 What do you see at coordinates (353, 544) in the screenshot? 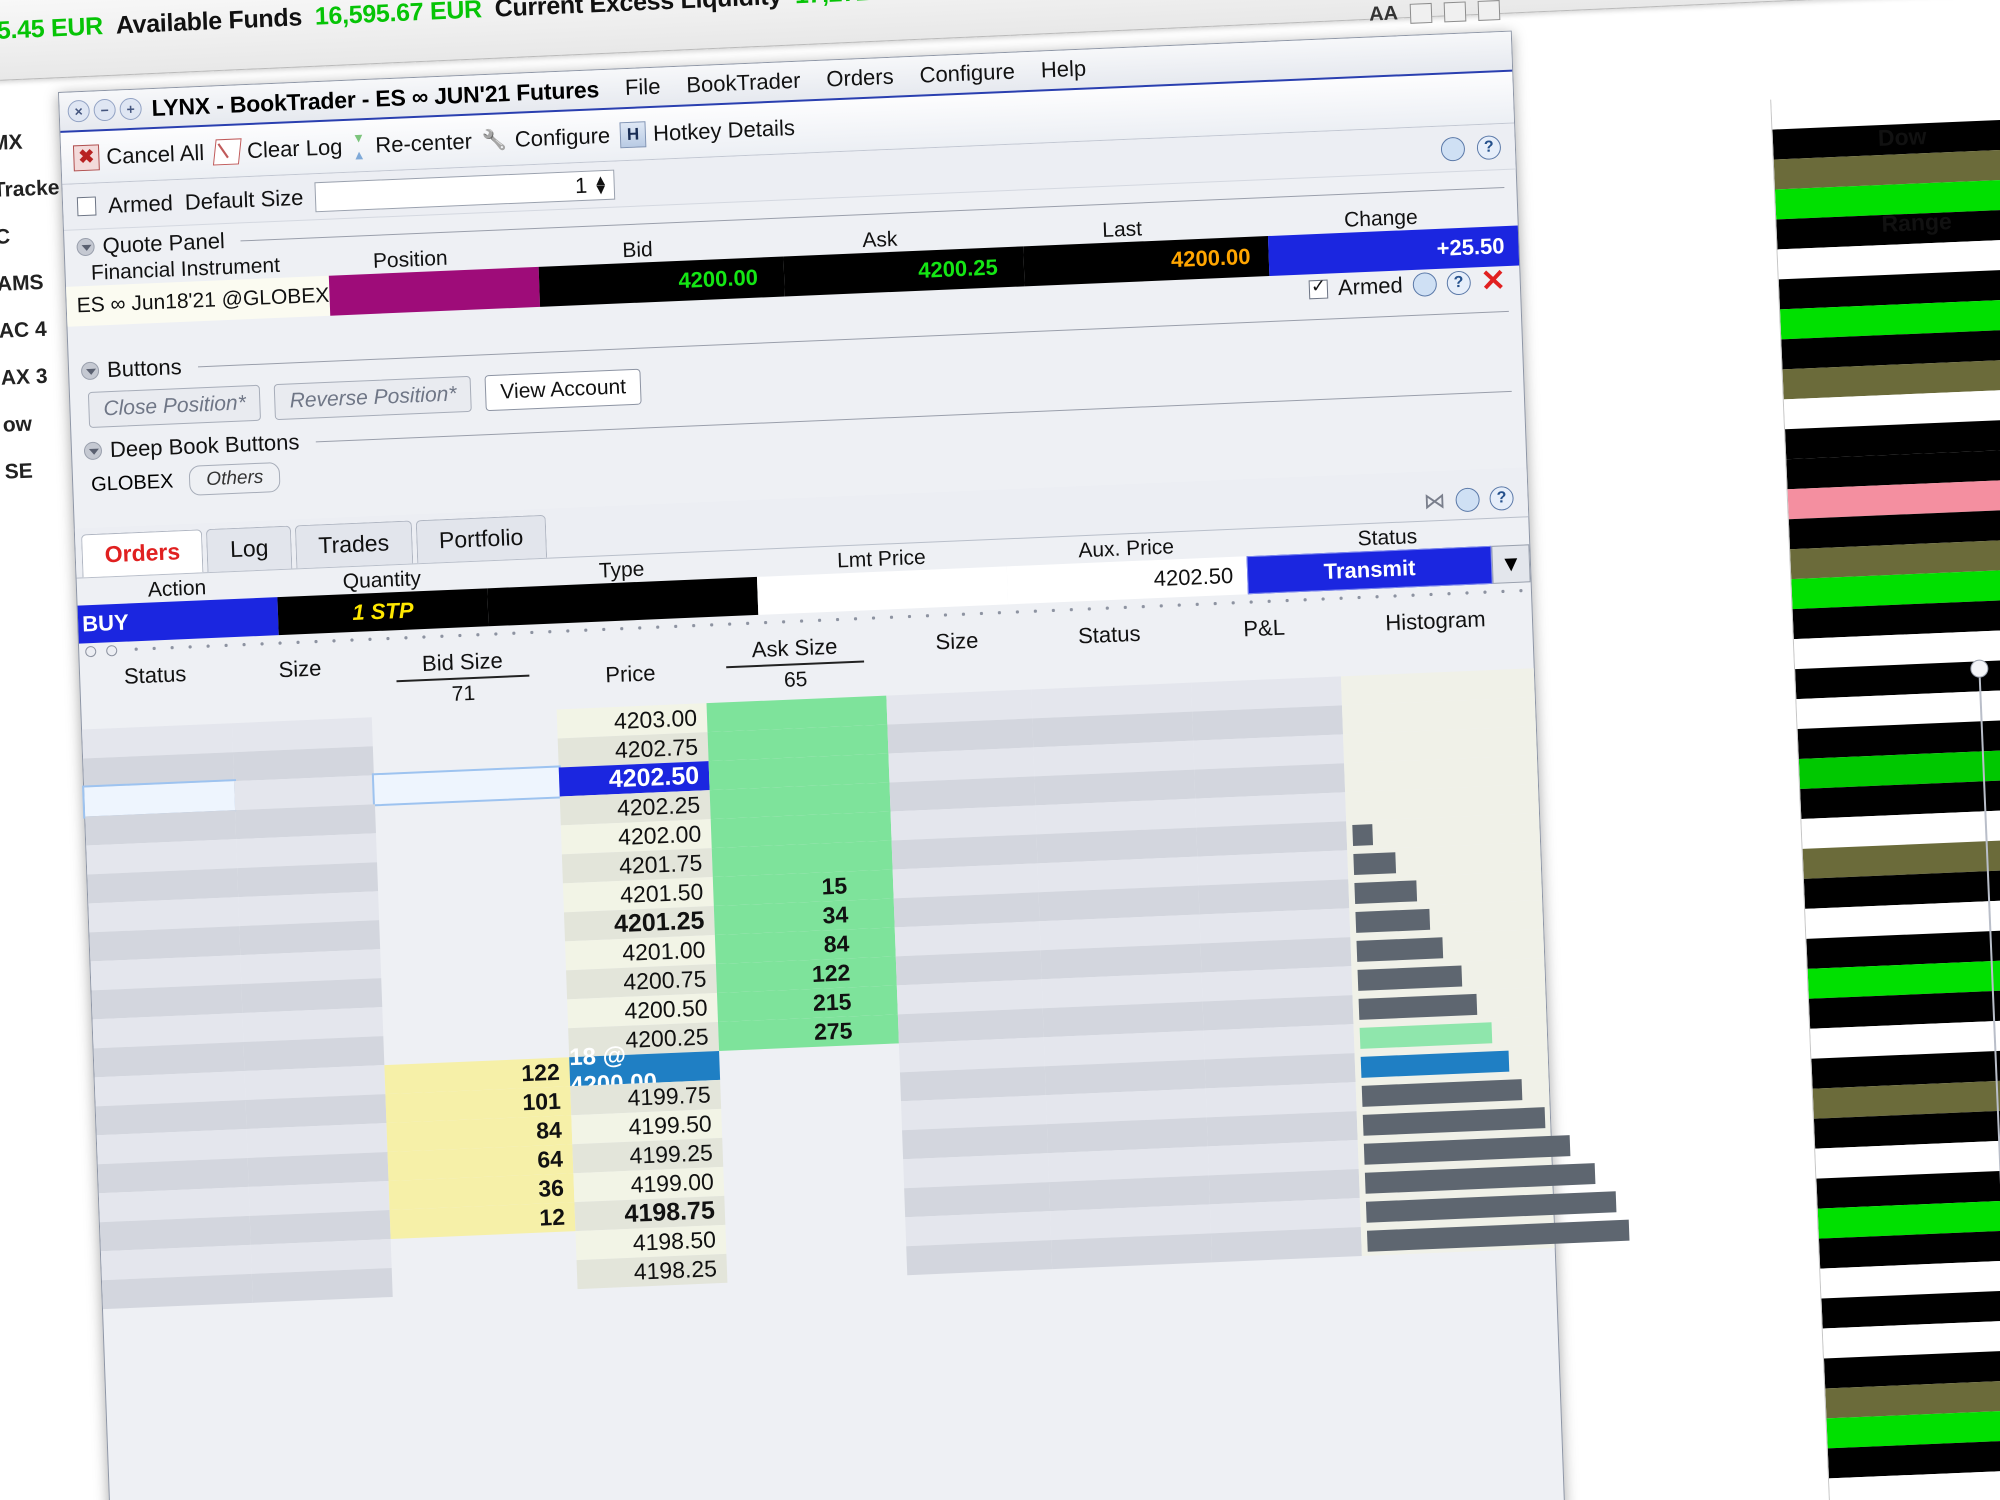
I see `tab-trades: Trades` at bounding box center [353, 544].